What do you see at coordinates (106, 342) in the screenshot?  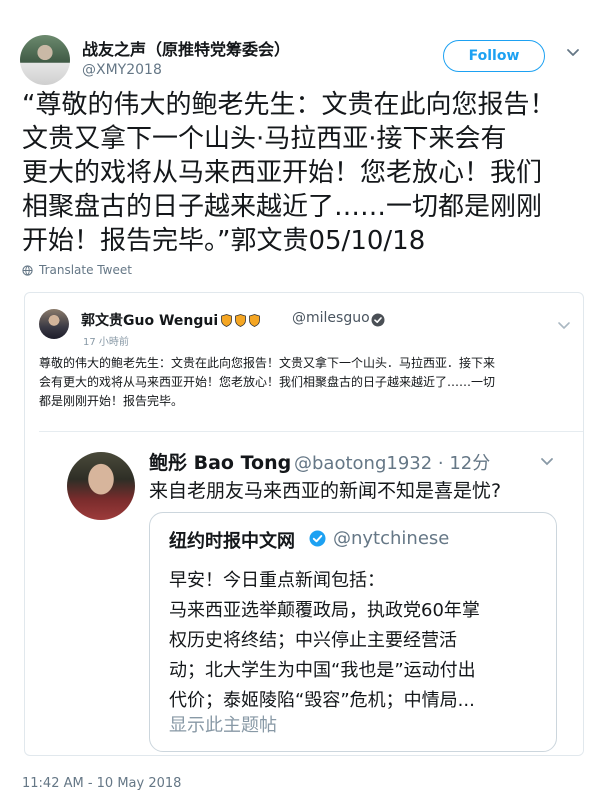 I see `embedded-time: 17 小時前` at bounding box center [106, 342].